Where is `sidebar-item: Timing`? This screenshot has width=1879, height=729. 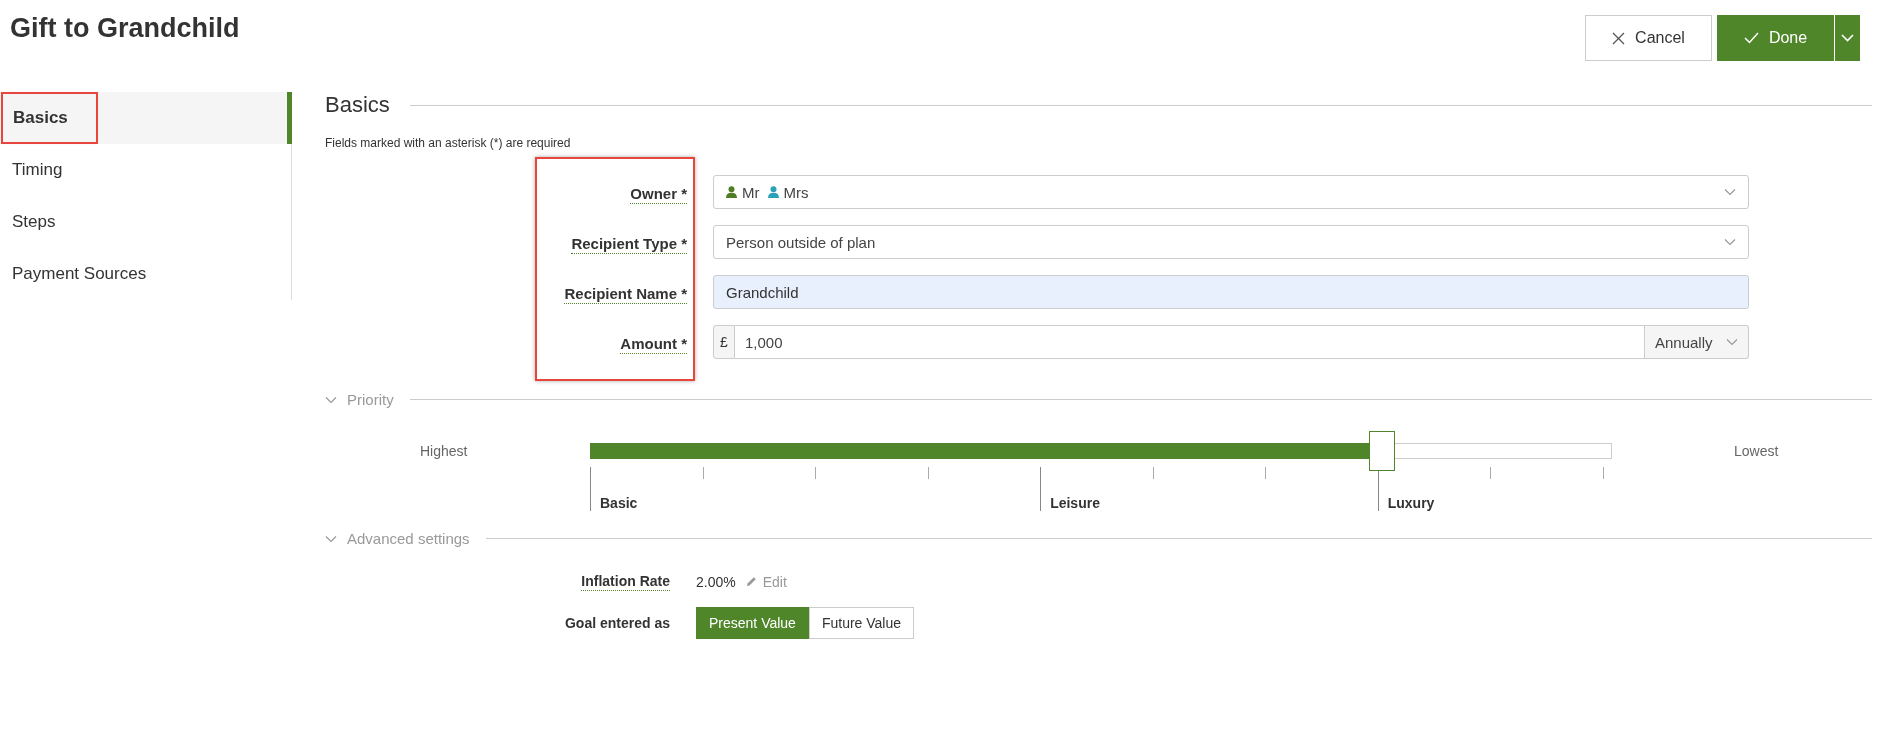 sidebar-item: Timing is located at coordinates (146, 170).